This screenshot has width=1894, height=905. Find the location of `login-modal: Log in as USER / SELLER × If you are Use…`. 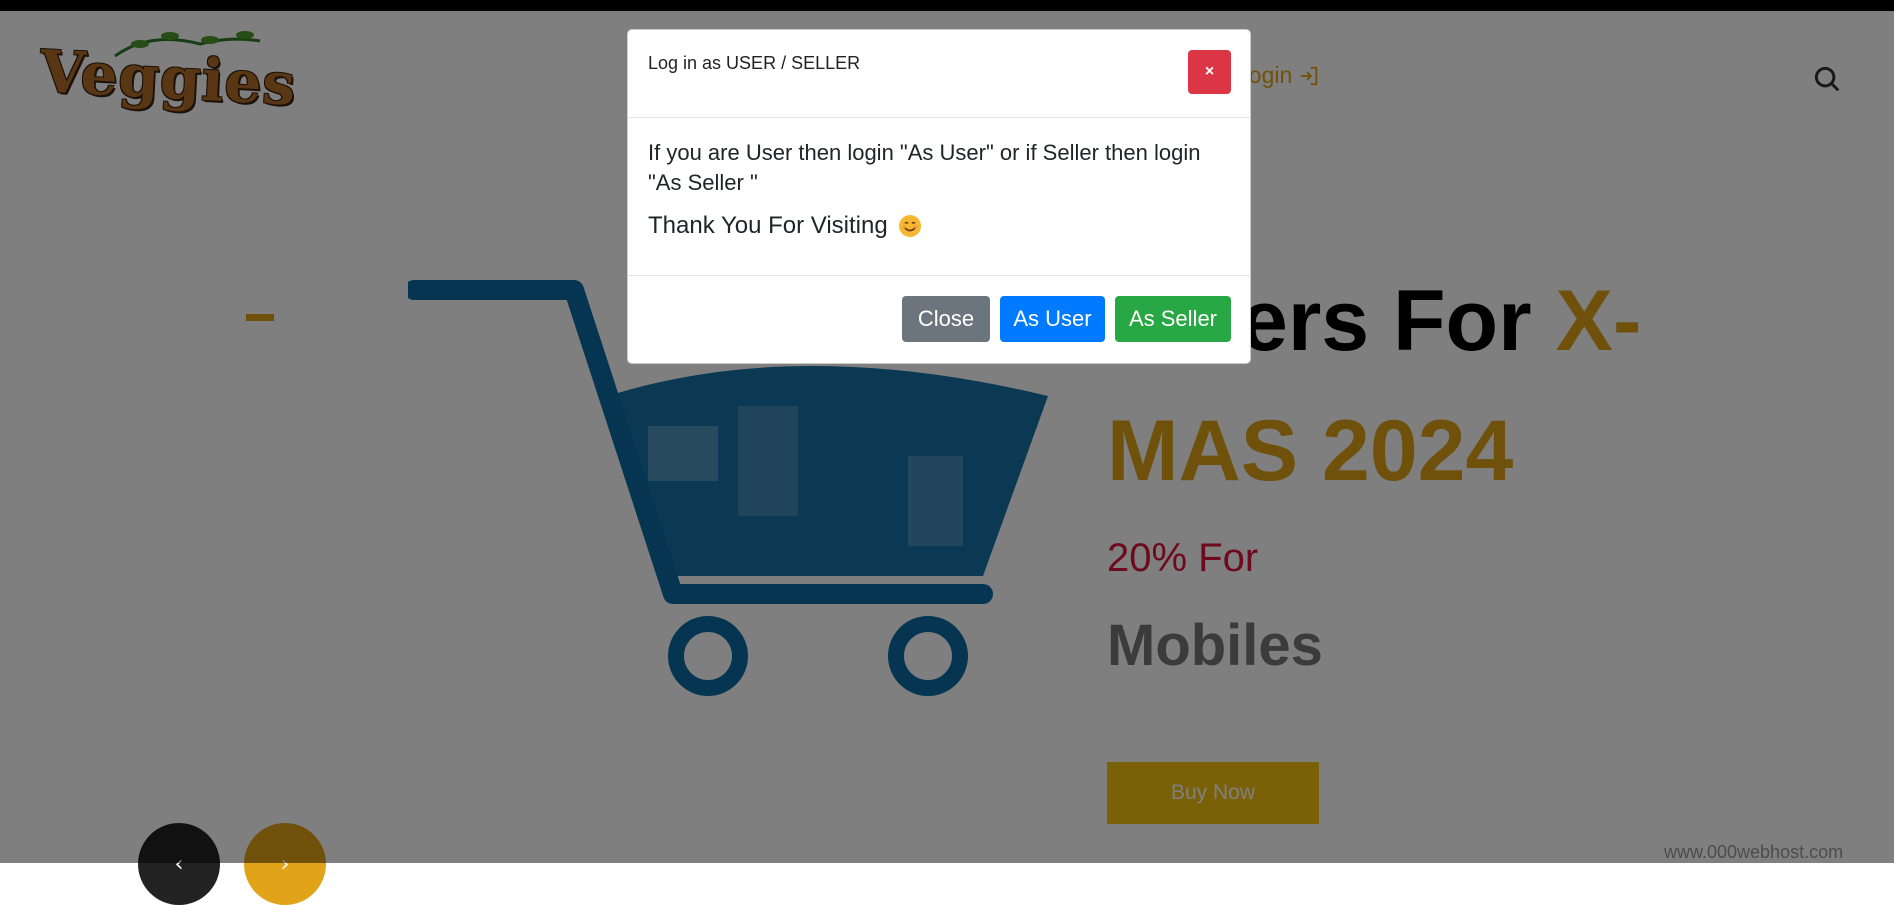

login-modal: Log in as USER / SELLER × If you are Use… is located at coordinates (939, 196).